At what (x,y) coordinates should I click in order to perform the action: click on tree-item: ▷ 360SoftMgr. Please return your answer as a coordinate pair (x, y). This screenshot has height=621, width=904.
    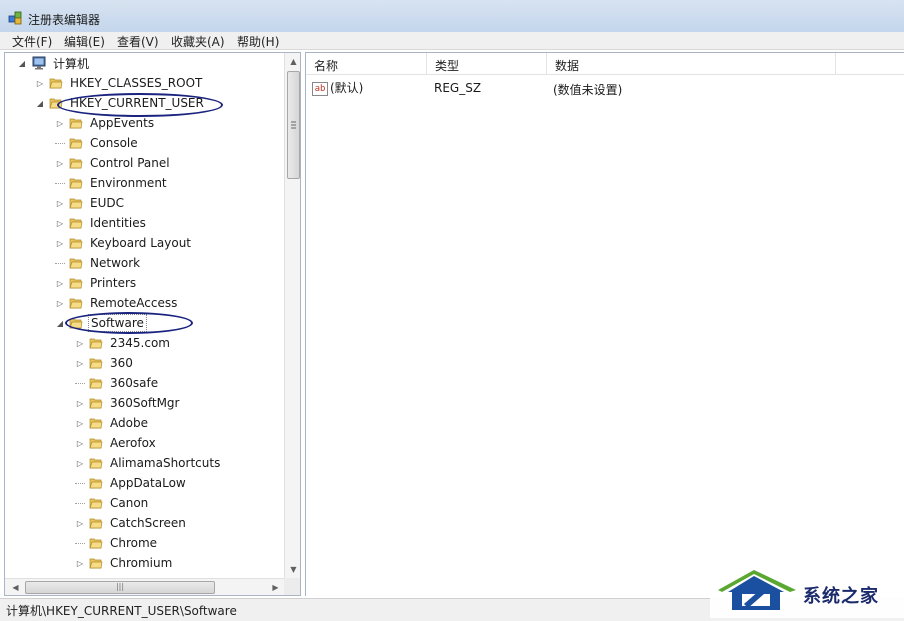
    Looking at the image, I should click on (128, 403).